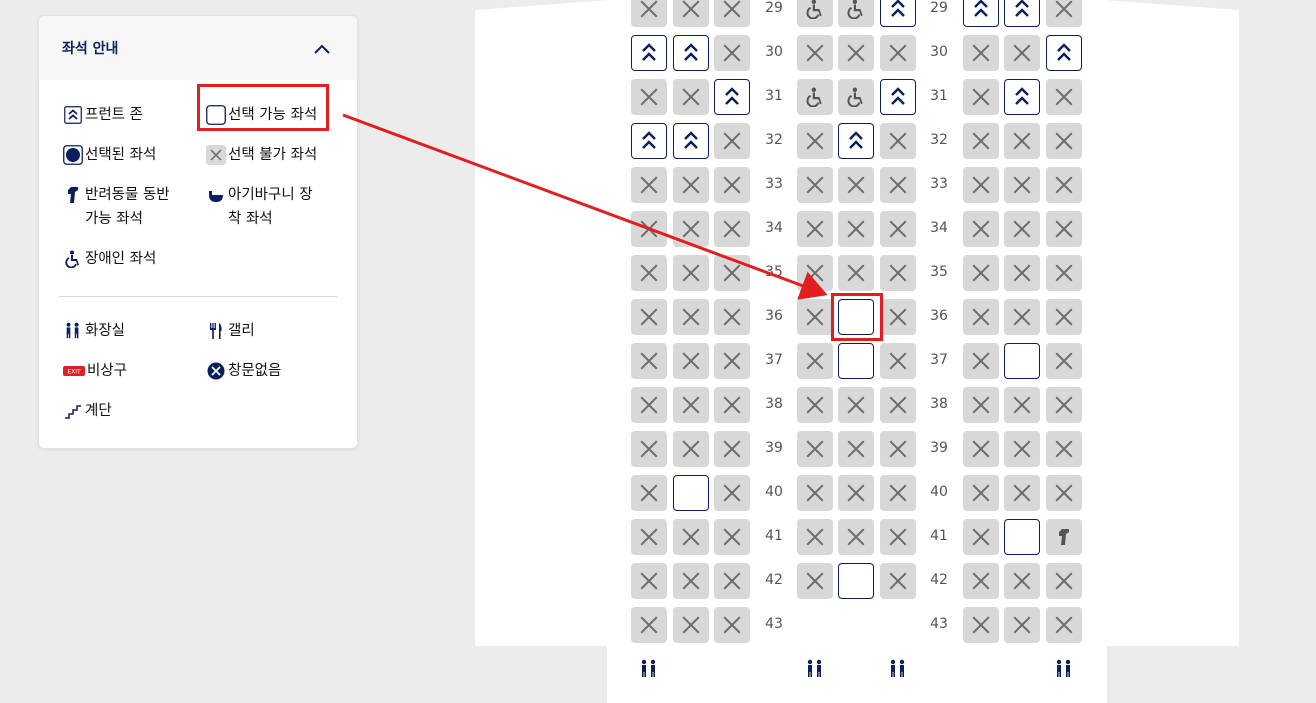  Describe the element at coordinates (732, 581) in the screenshot. I see `seat-42-3-unavailable` at that location.